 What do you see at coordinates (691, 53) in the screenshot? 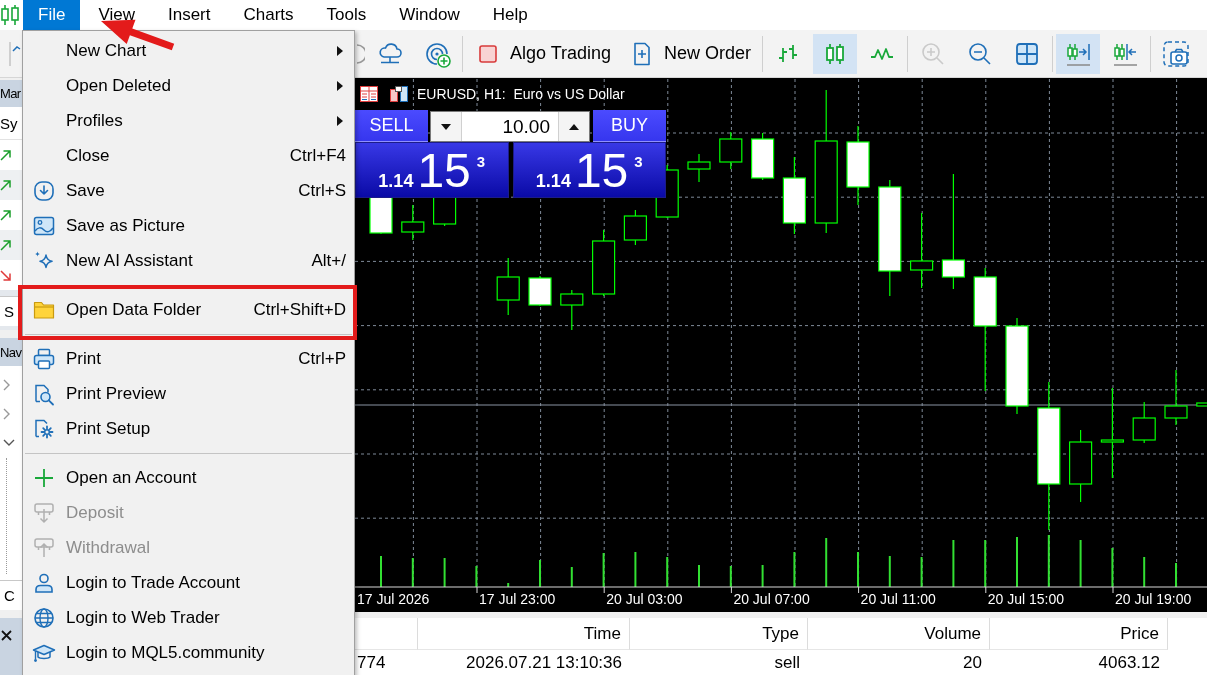
I see `toolbar-button: New Order` at bounding box center [691, 53].